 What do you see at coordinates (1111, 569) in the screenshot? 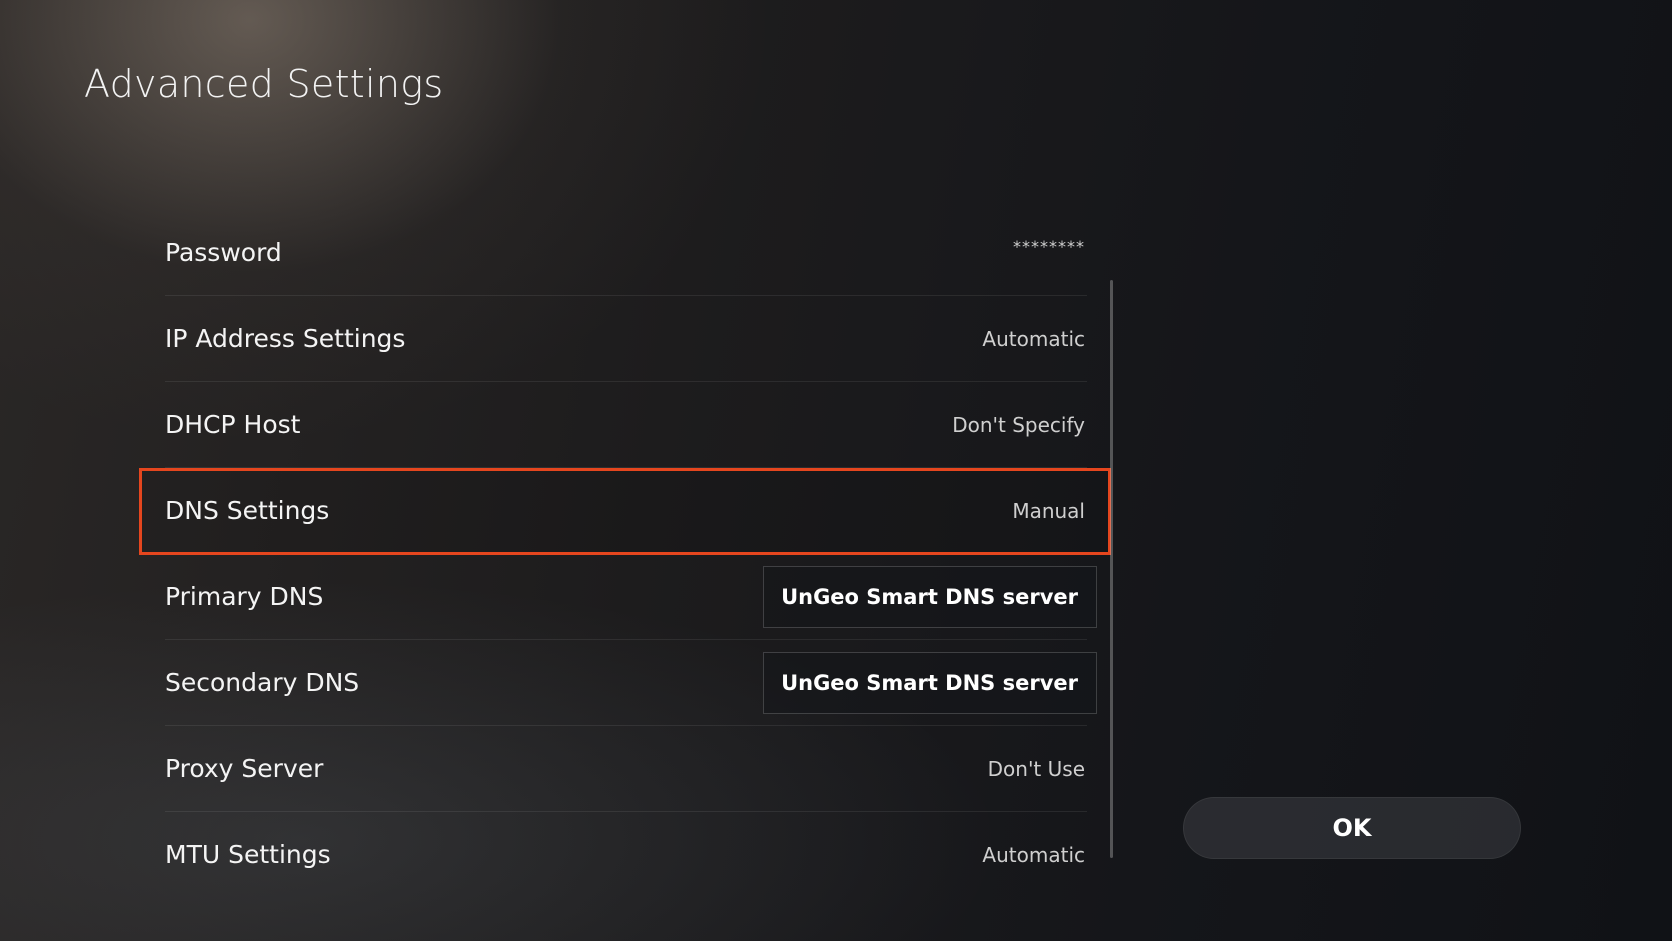
I see `scrollbar` at bounding box center [1111, 569].